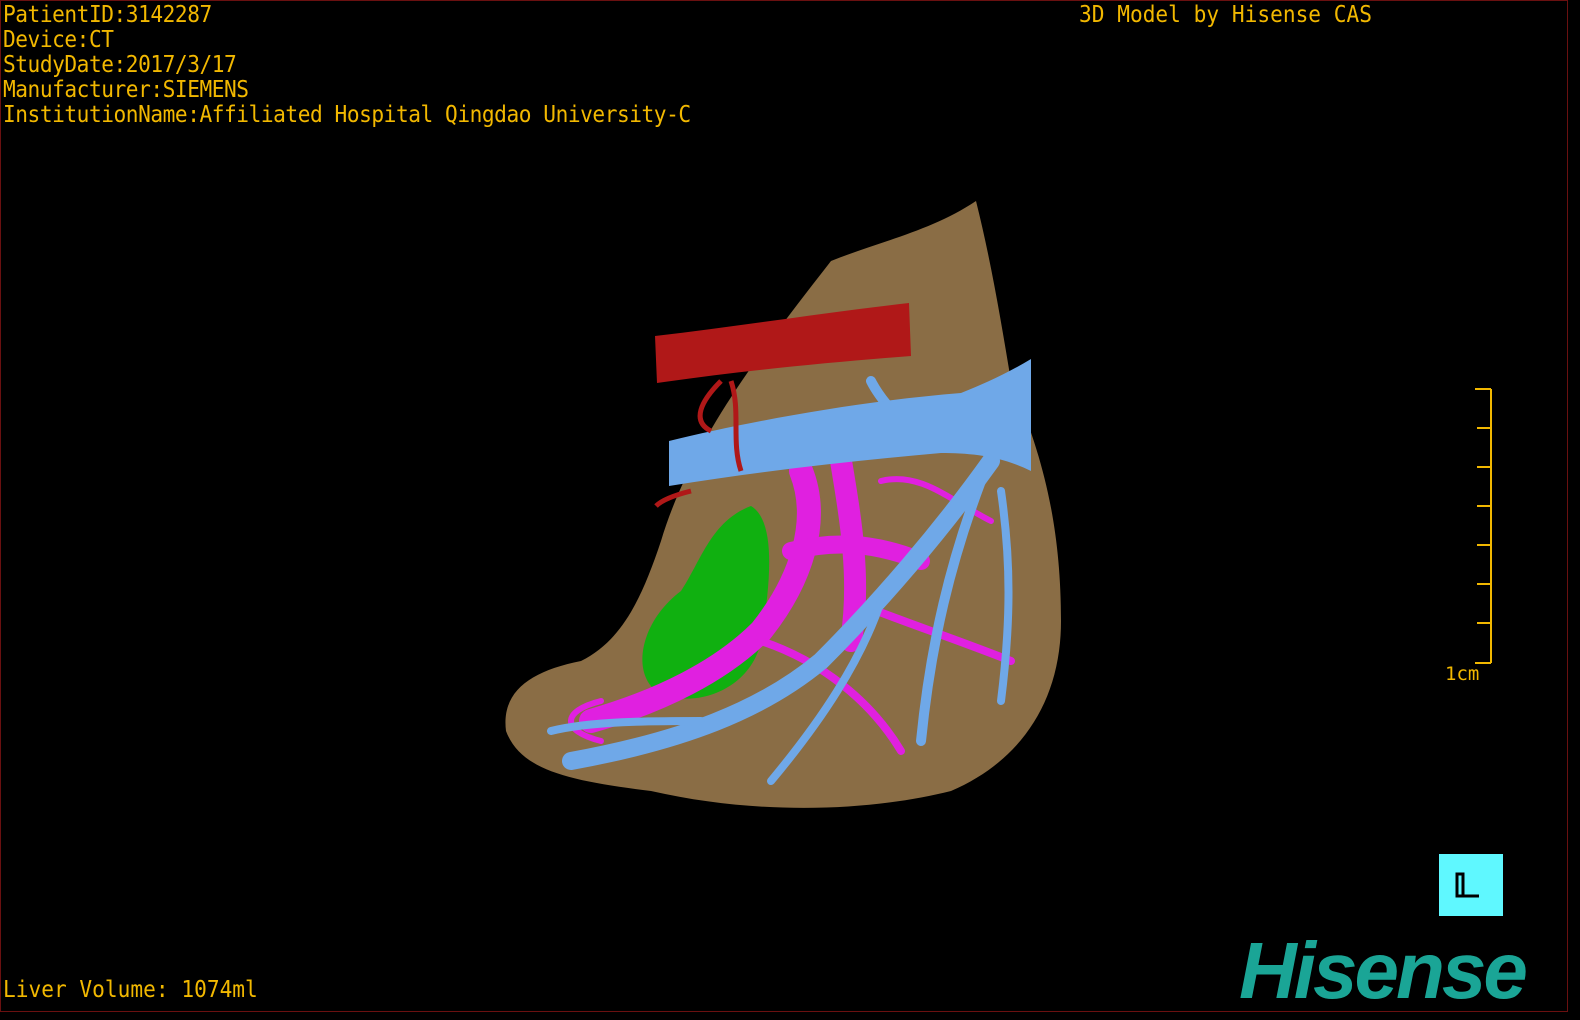 This screenshot has width=1580, height=1020. I want to click on patient-id: PatientID:3142287, so click(107, 15).